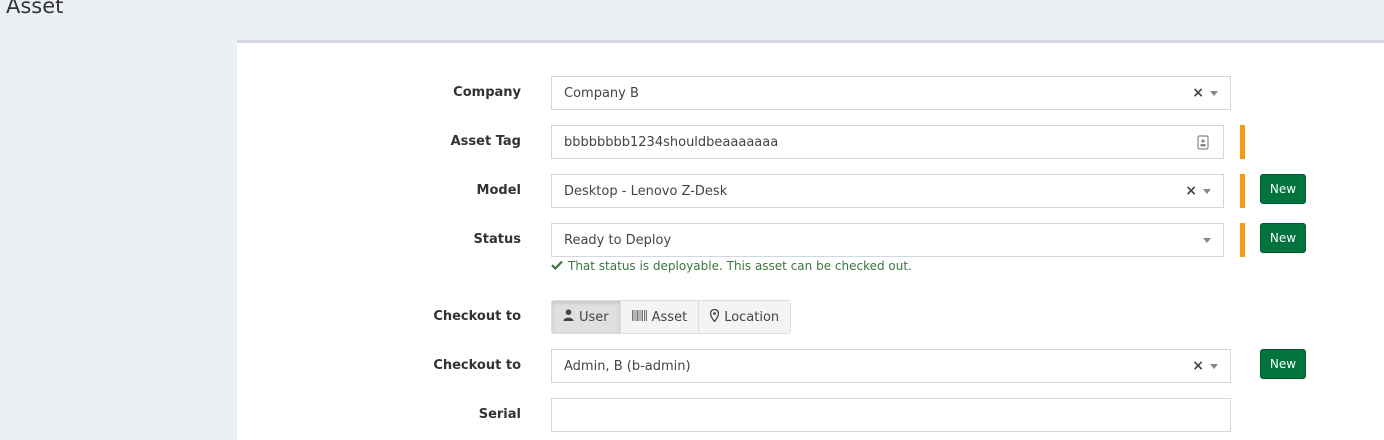 The height and width of the screenshot is (440, 1384). Describe the element at coordinates (568, 317) in the screenshot. I see `user-icon` at that location.